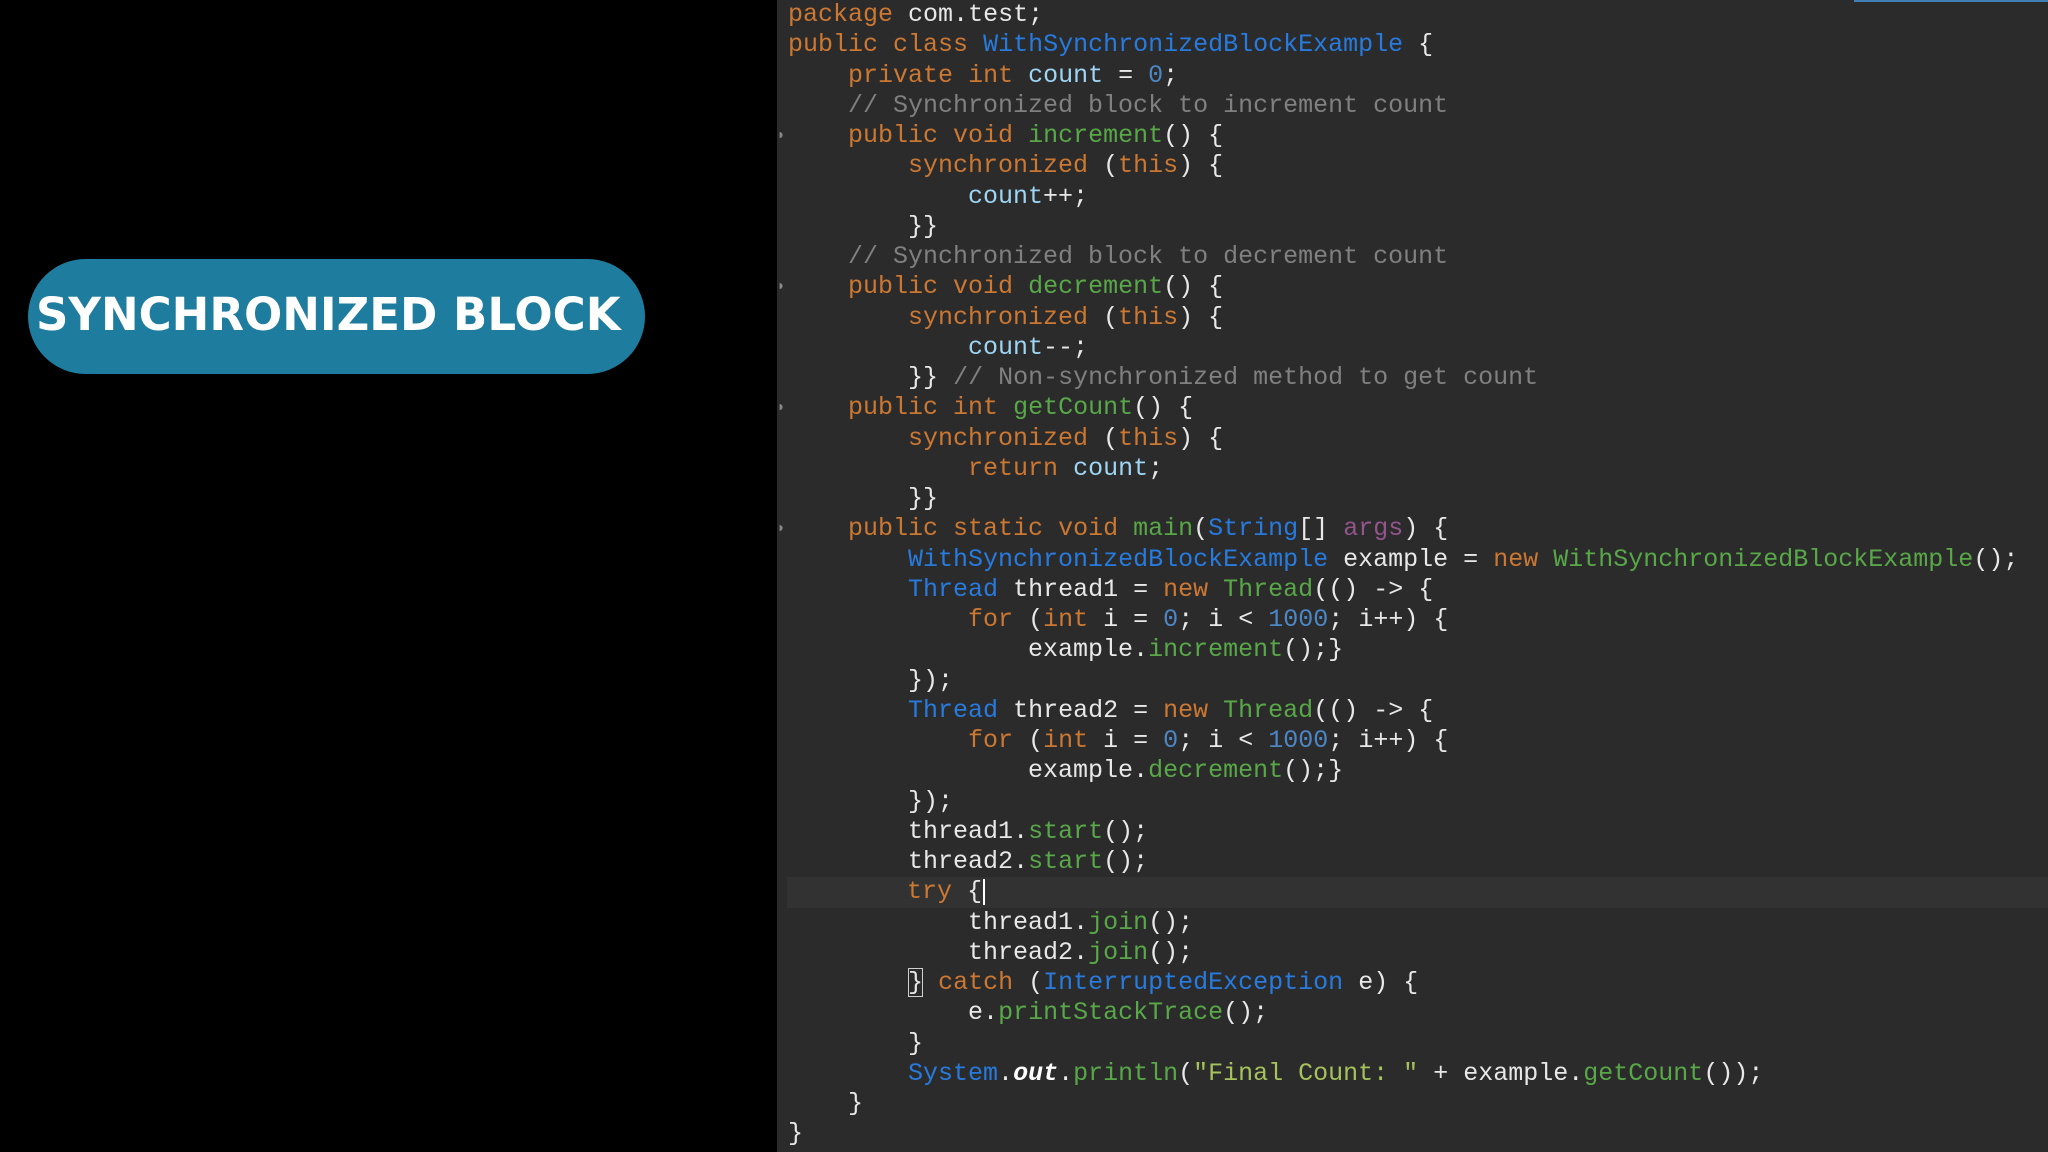 This screenshot has height=1152, width=2048. I want to click on code-line: // Synchronized block to increment count, so click(1418, 106).